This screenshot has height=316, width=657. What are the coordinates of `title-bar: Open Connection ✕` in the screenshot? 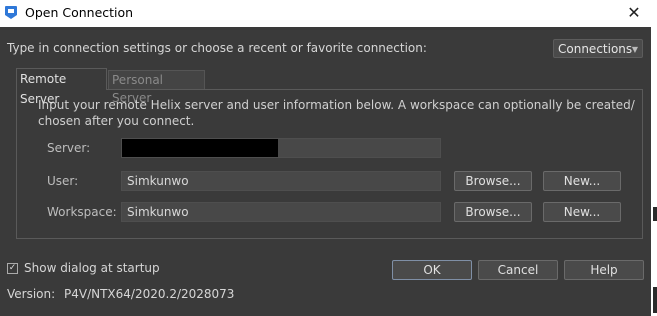 It's located at (328, 13).